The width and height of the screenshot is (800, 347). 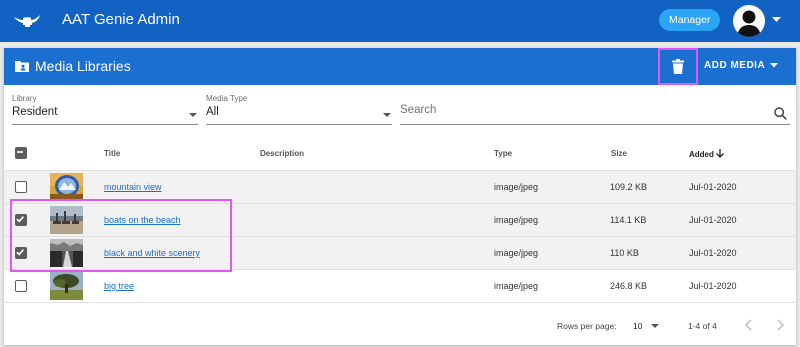 I want to click on column-added: Added, so click(x=707, y=154).